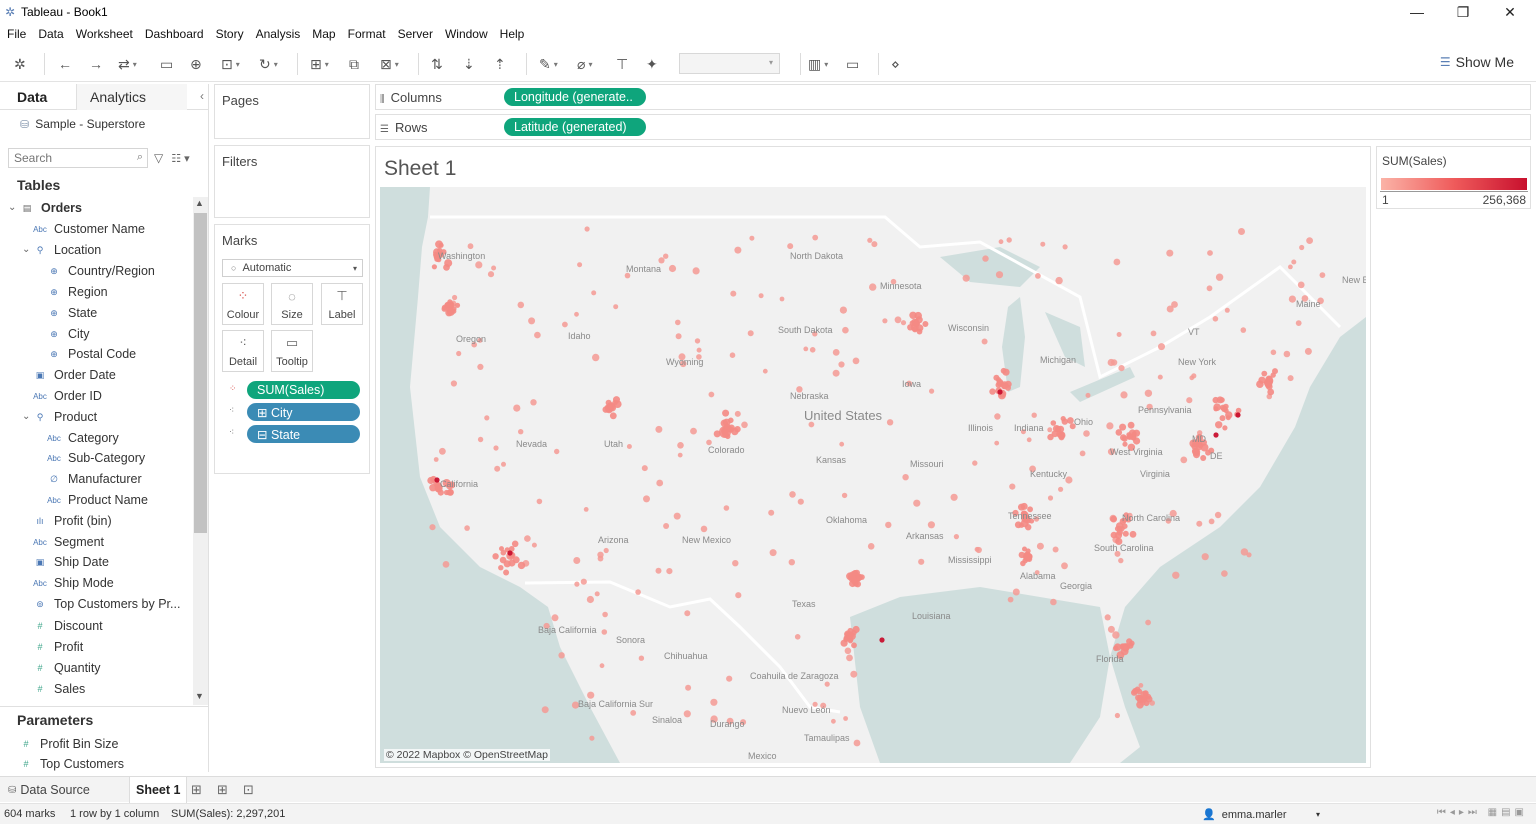 The width and height of the screenshot is (1536, 824). I want to click on label-button: ⊤ Label, so click(342, 304).